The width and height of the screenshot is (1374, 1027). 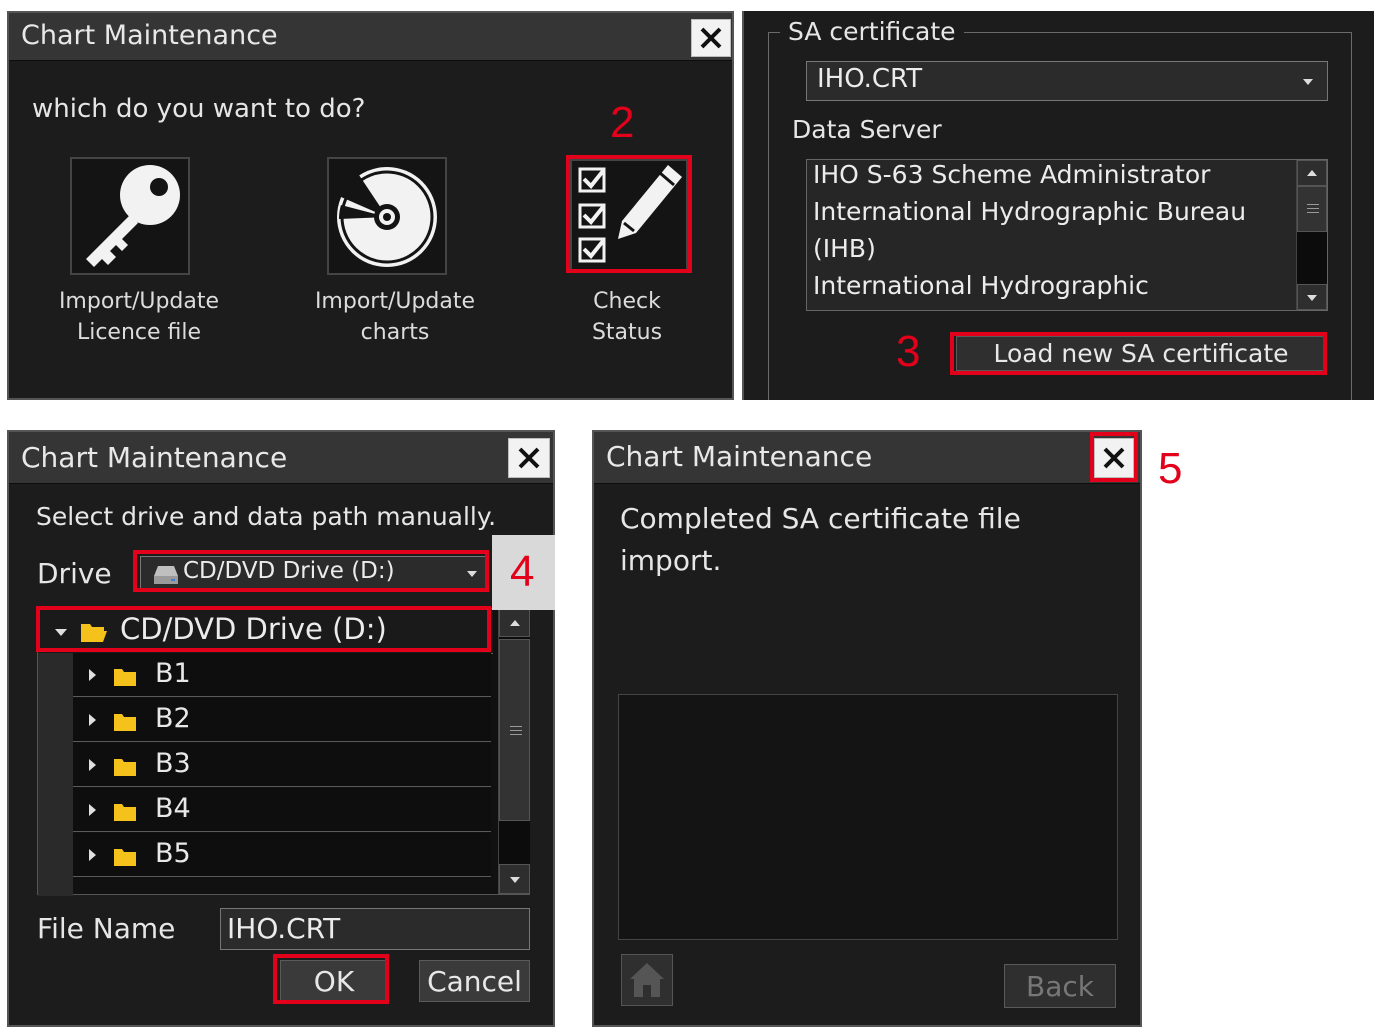 I want to click on home-button, so click(x=647, y=980).